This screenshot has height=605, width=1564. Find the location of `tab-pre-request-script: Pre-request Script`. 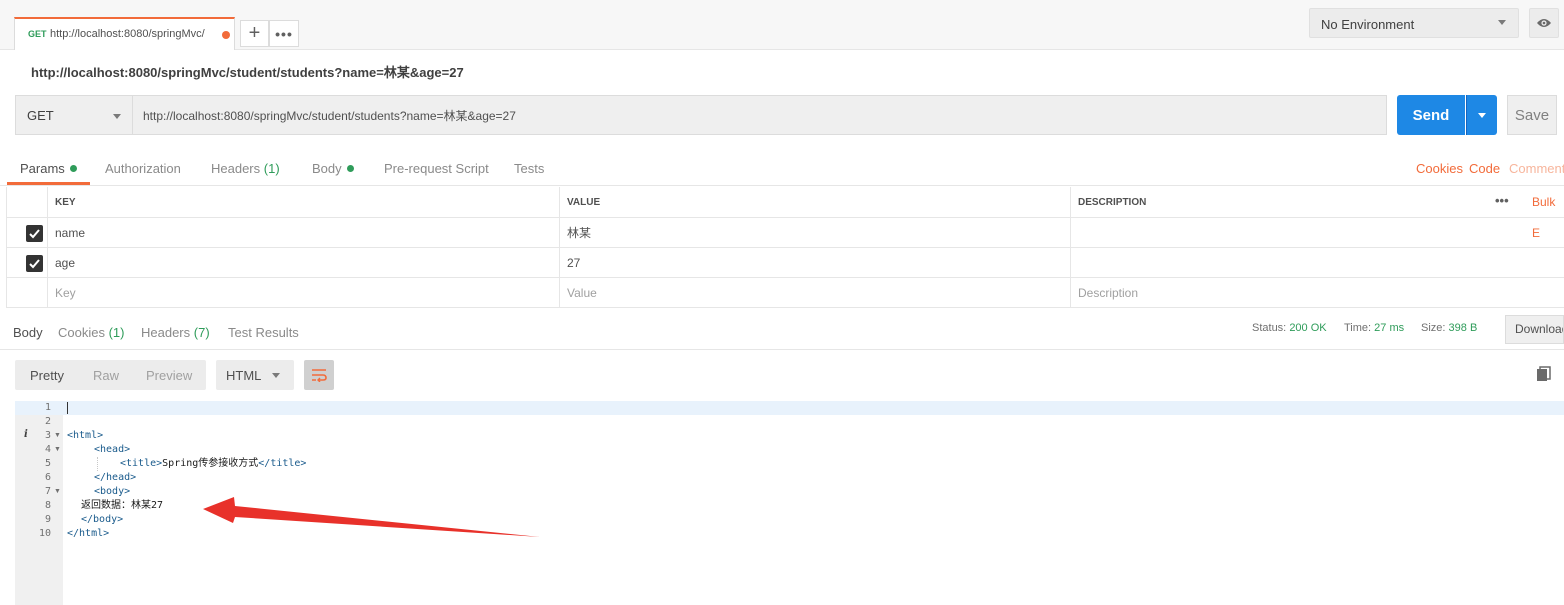

tab-pre-request-script: Pre-request Script is located at coordinates (436, 168).